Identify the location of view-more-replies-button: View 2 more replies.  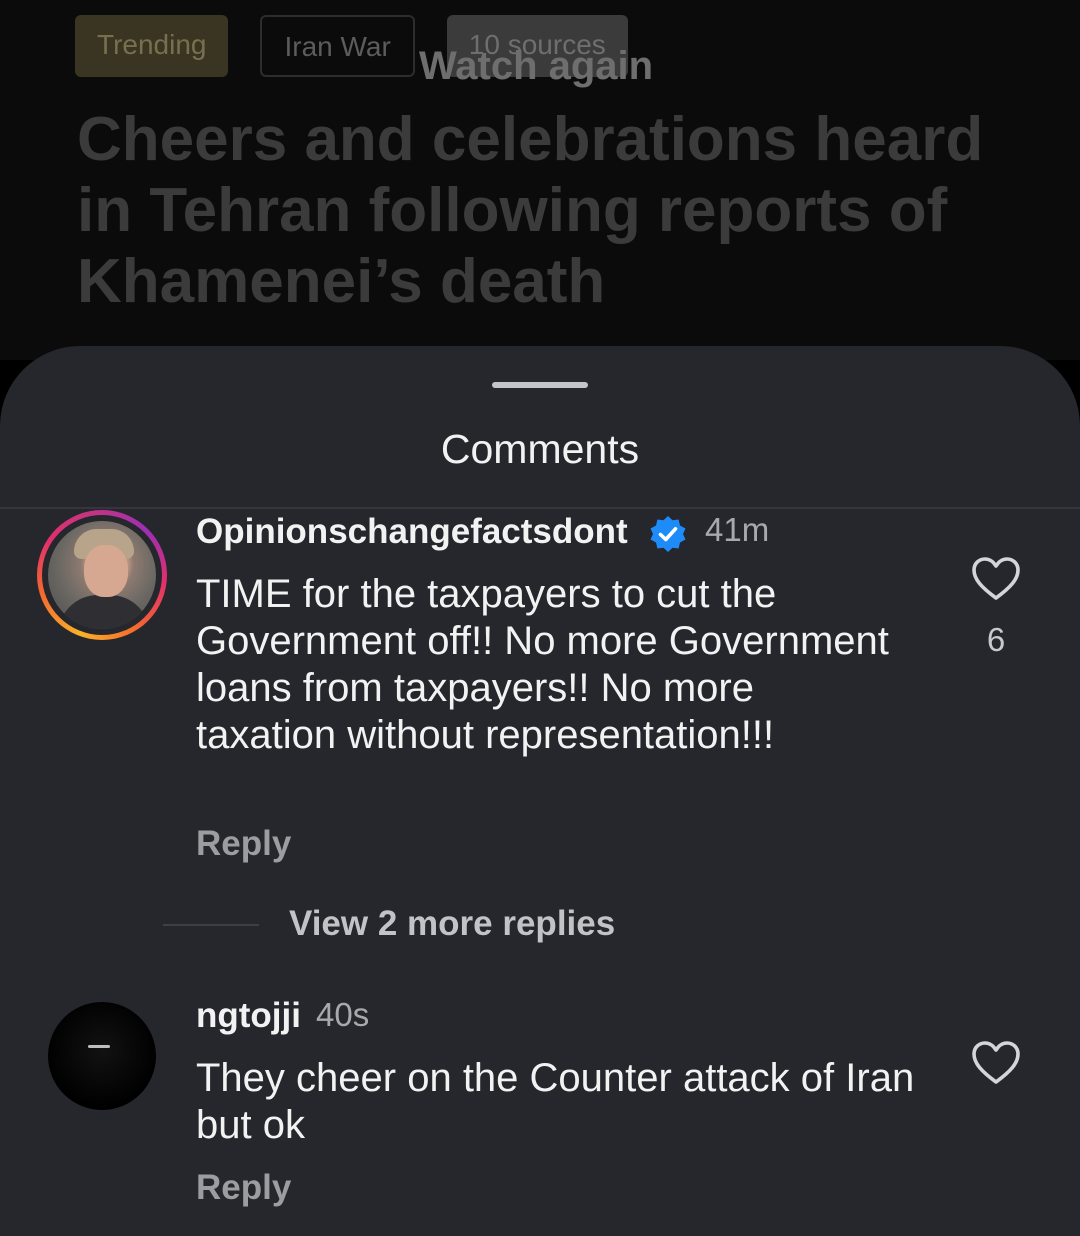
(452, 924).